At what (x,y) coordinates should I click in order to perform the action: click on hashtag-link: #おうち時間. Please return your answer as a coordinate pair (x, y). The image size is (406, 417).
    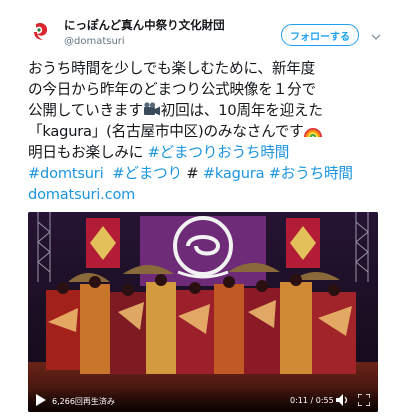
    Looking at the image, I should click on (311, 173).